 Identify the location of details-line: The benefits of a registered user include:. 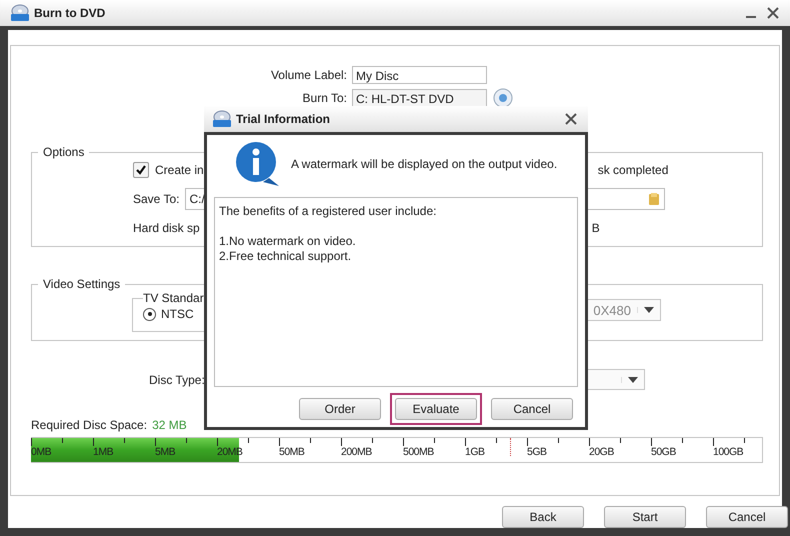
(327, 211).